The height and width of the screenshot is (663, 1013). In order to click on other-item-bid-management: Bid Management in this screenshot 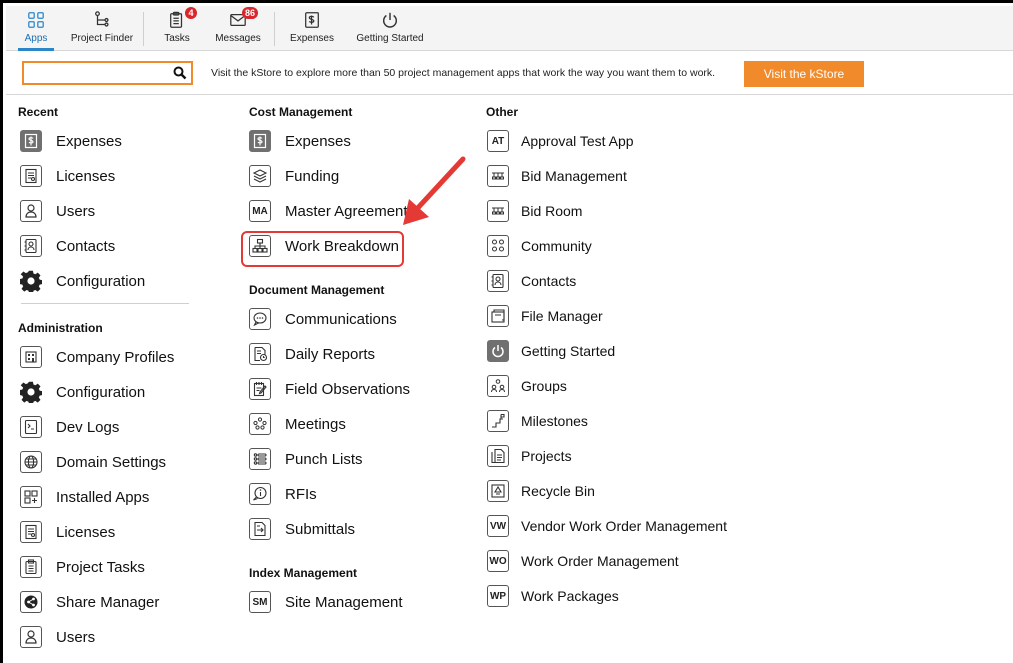, I will do `click(557, 176)`.